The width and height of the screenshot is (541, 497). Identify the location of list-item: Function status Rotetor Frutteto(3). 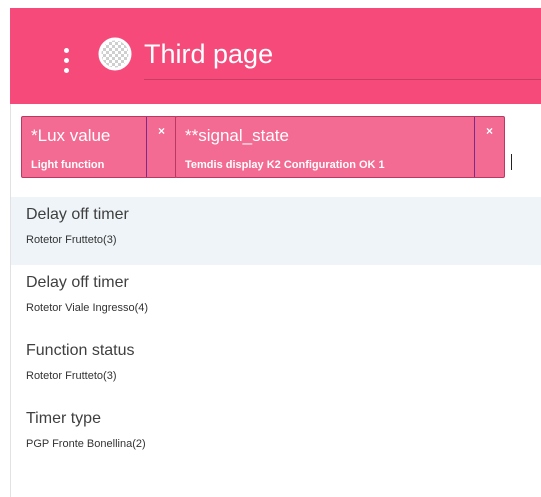
(276, 367).